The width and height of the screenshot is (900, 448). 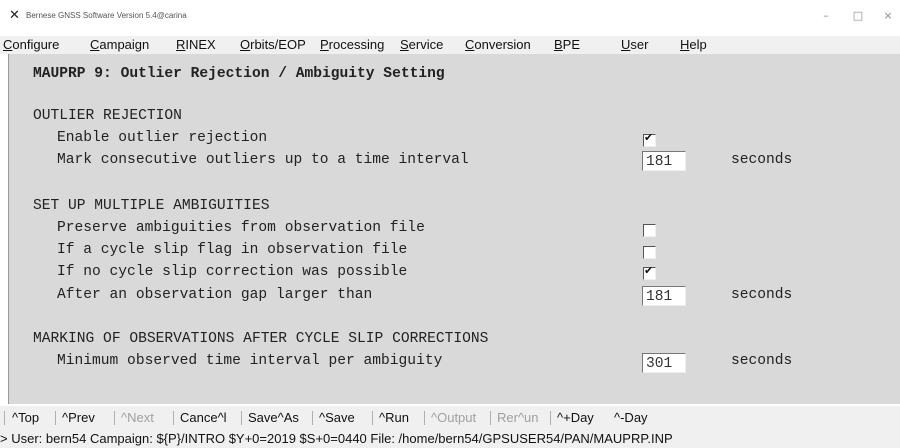 I want to click on preserve-ambiguities-checkbox, so click(x=649, y=230).